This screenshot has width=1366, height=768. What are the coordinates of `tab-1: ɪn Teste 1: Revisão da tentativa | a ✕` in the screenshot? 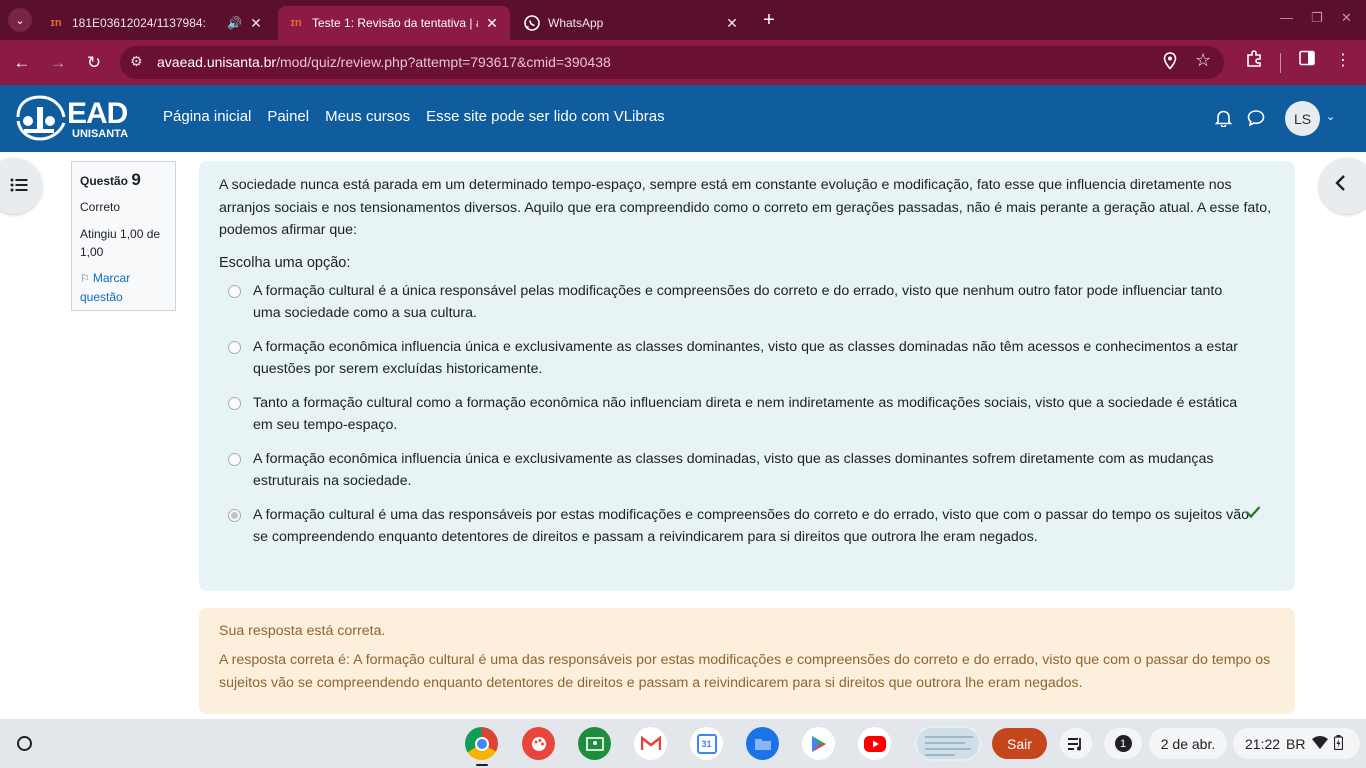 It's located at (394, 23).